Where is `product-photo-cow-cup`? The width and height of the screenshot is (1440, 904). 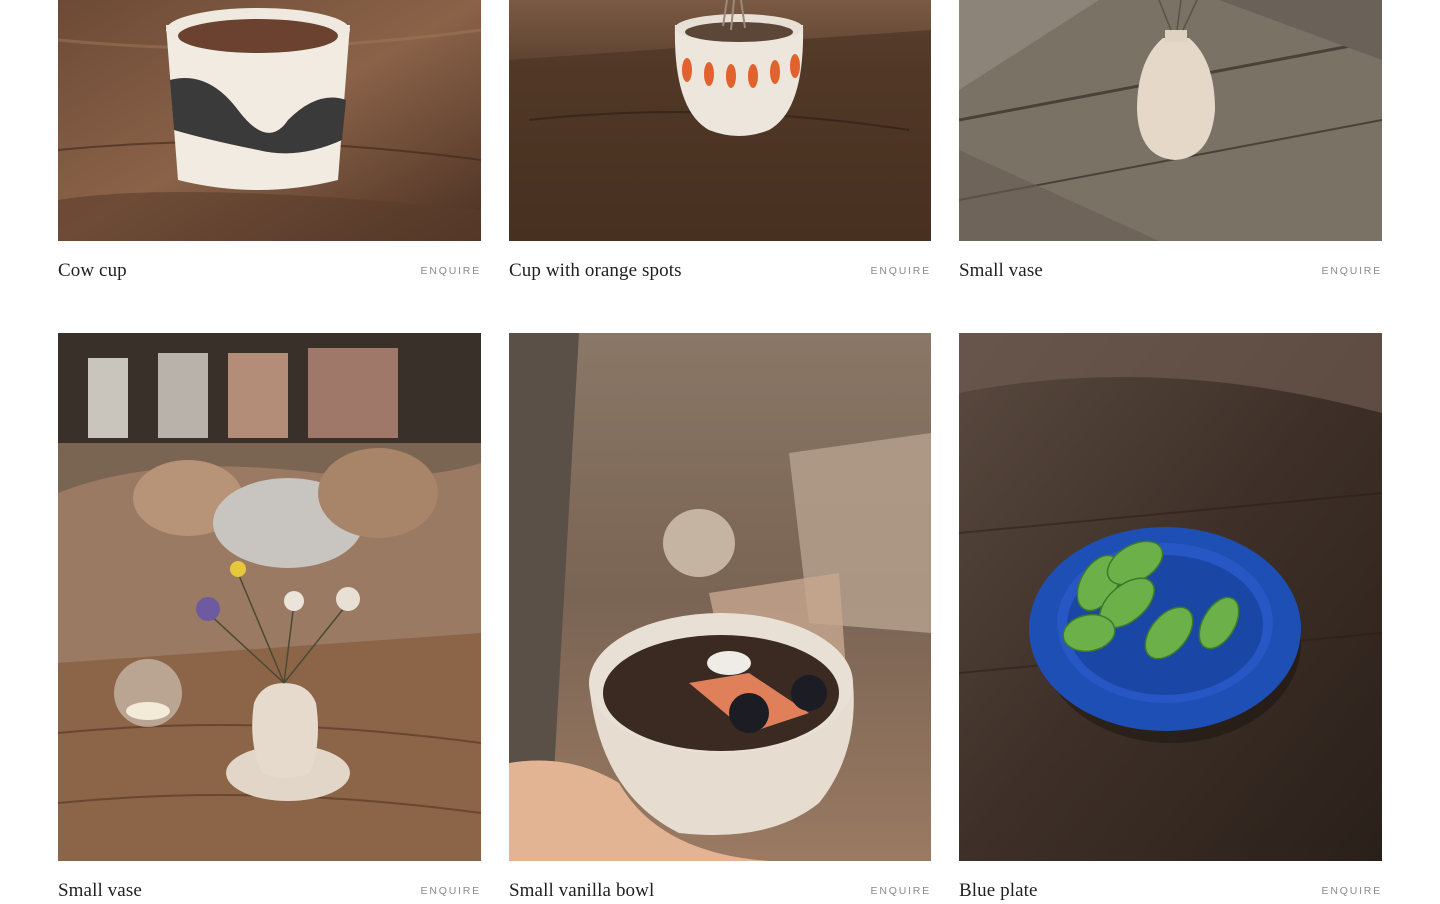 product-photo-cow-cup is located at coordinates (269, 120).